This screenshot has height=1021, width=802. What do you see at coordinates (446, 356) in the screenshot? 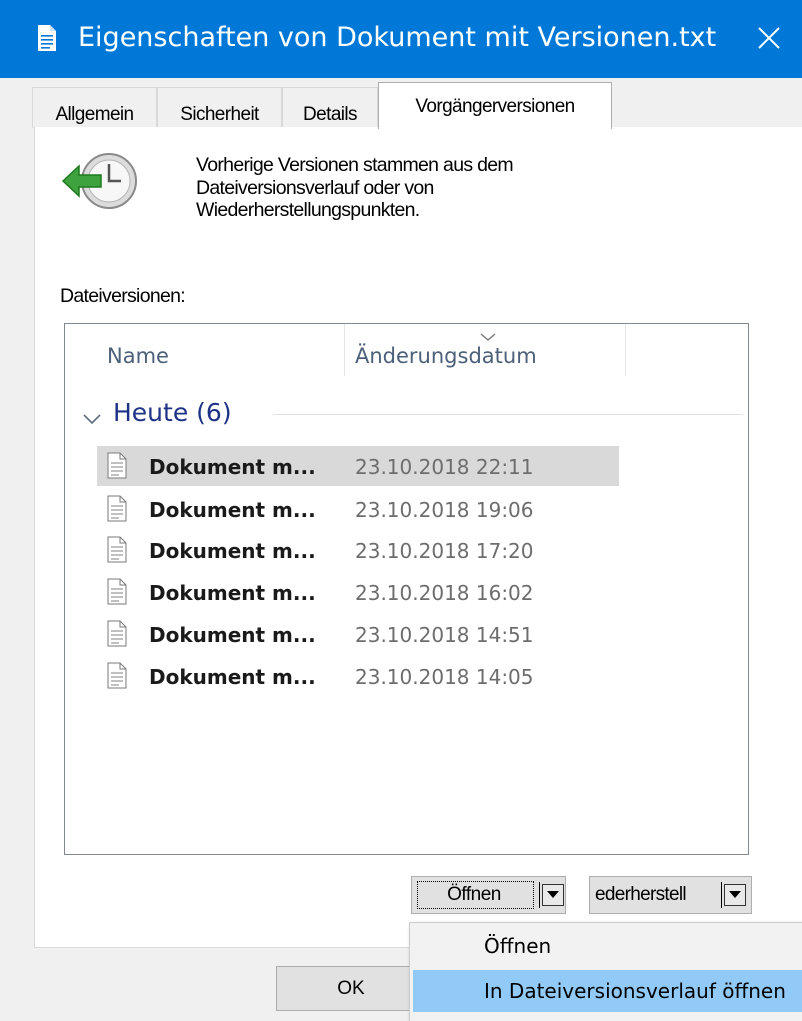
I see `column-header-date: Änderungsdatum` at bounding box center [446, 356].